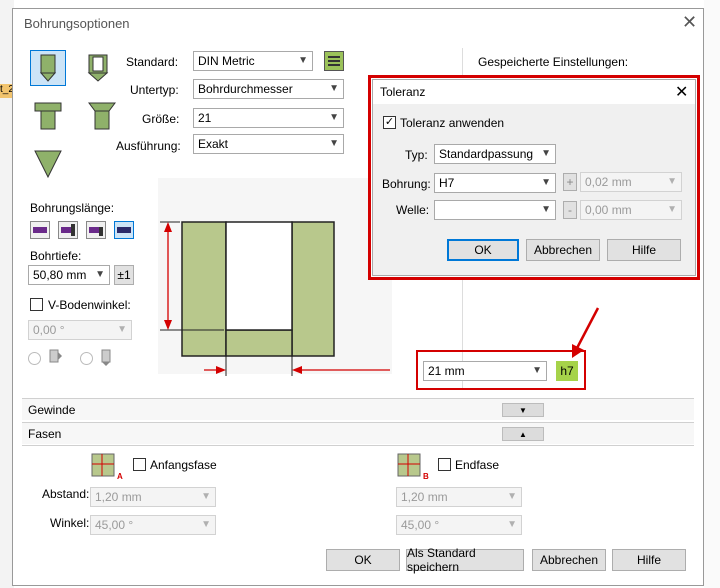 This screenshot has height=588, width=720. Describe the element at coordinates (644, 250) in the screenshot. I see `tolerance-help-button: Hilfe` at that location.